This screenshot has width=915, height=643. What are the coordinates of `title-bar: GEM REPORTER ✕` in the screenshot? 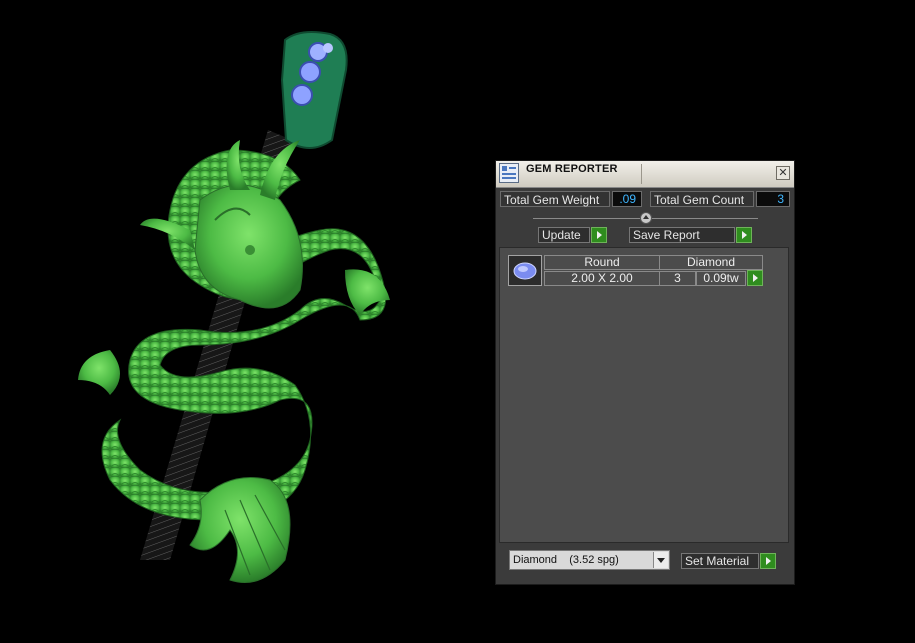 It's located at (645, 174).